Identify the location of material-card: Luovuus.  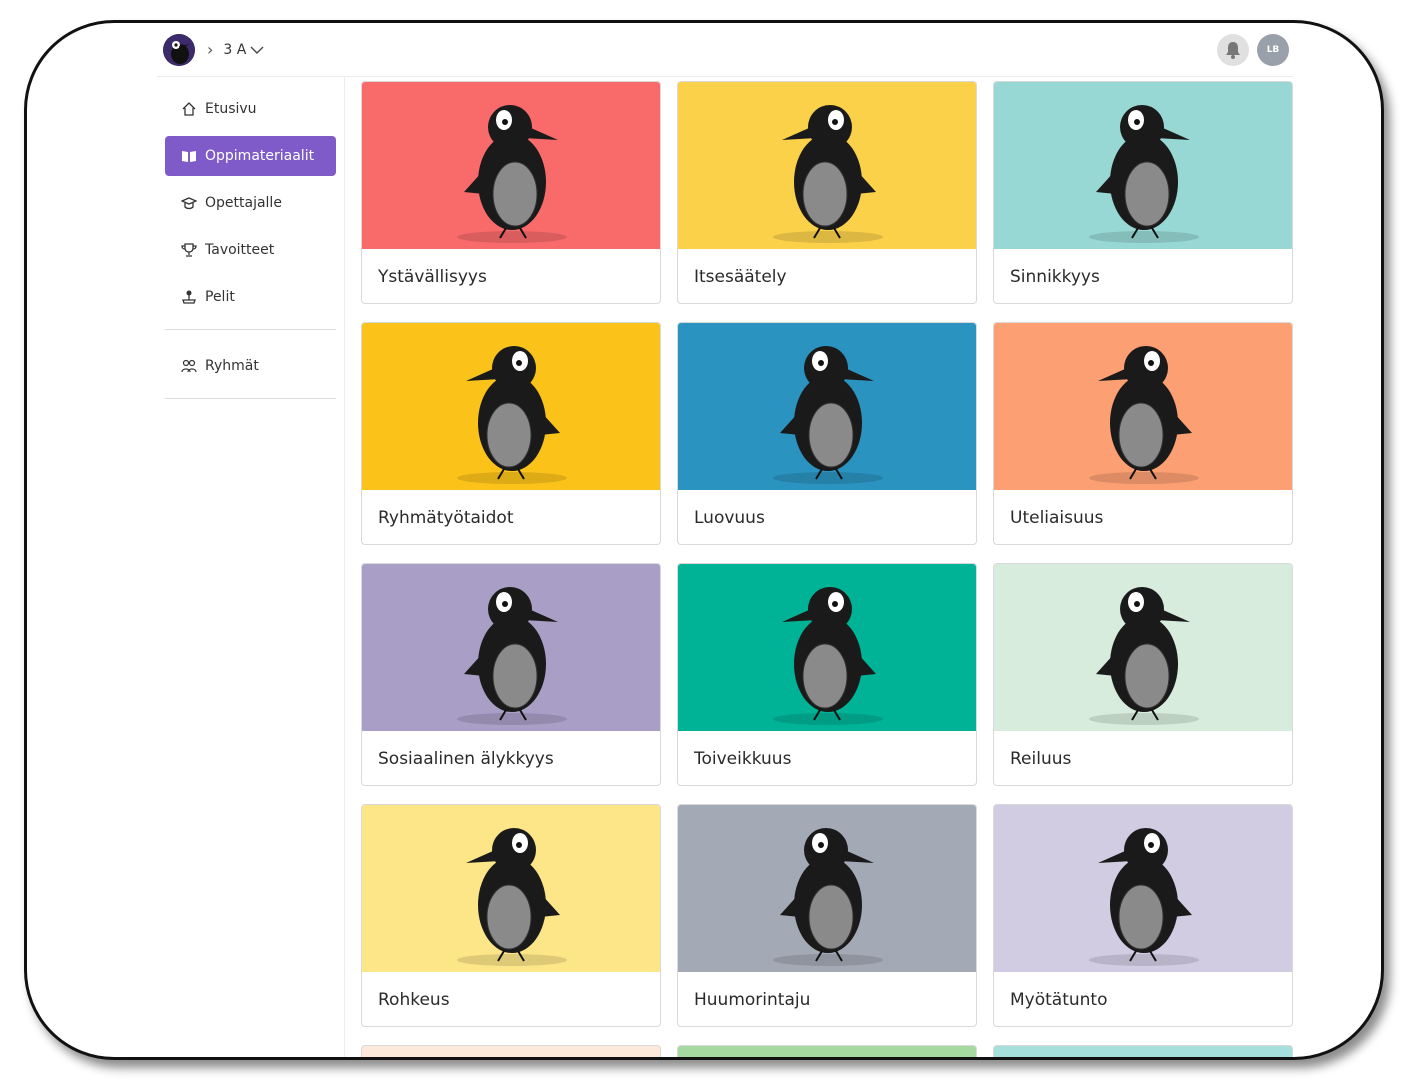
(827, 433).